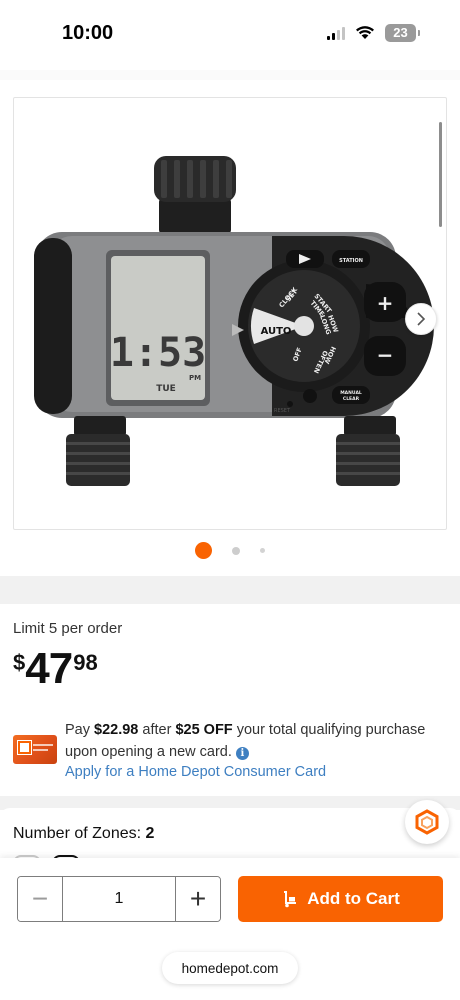  What do you see at coordinates (351, 261) in the screenshot?
I see `svg-text: STATION` at bounding box center [351, 261].